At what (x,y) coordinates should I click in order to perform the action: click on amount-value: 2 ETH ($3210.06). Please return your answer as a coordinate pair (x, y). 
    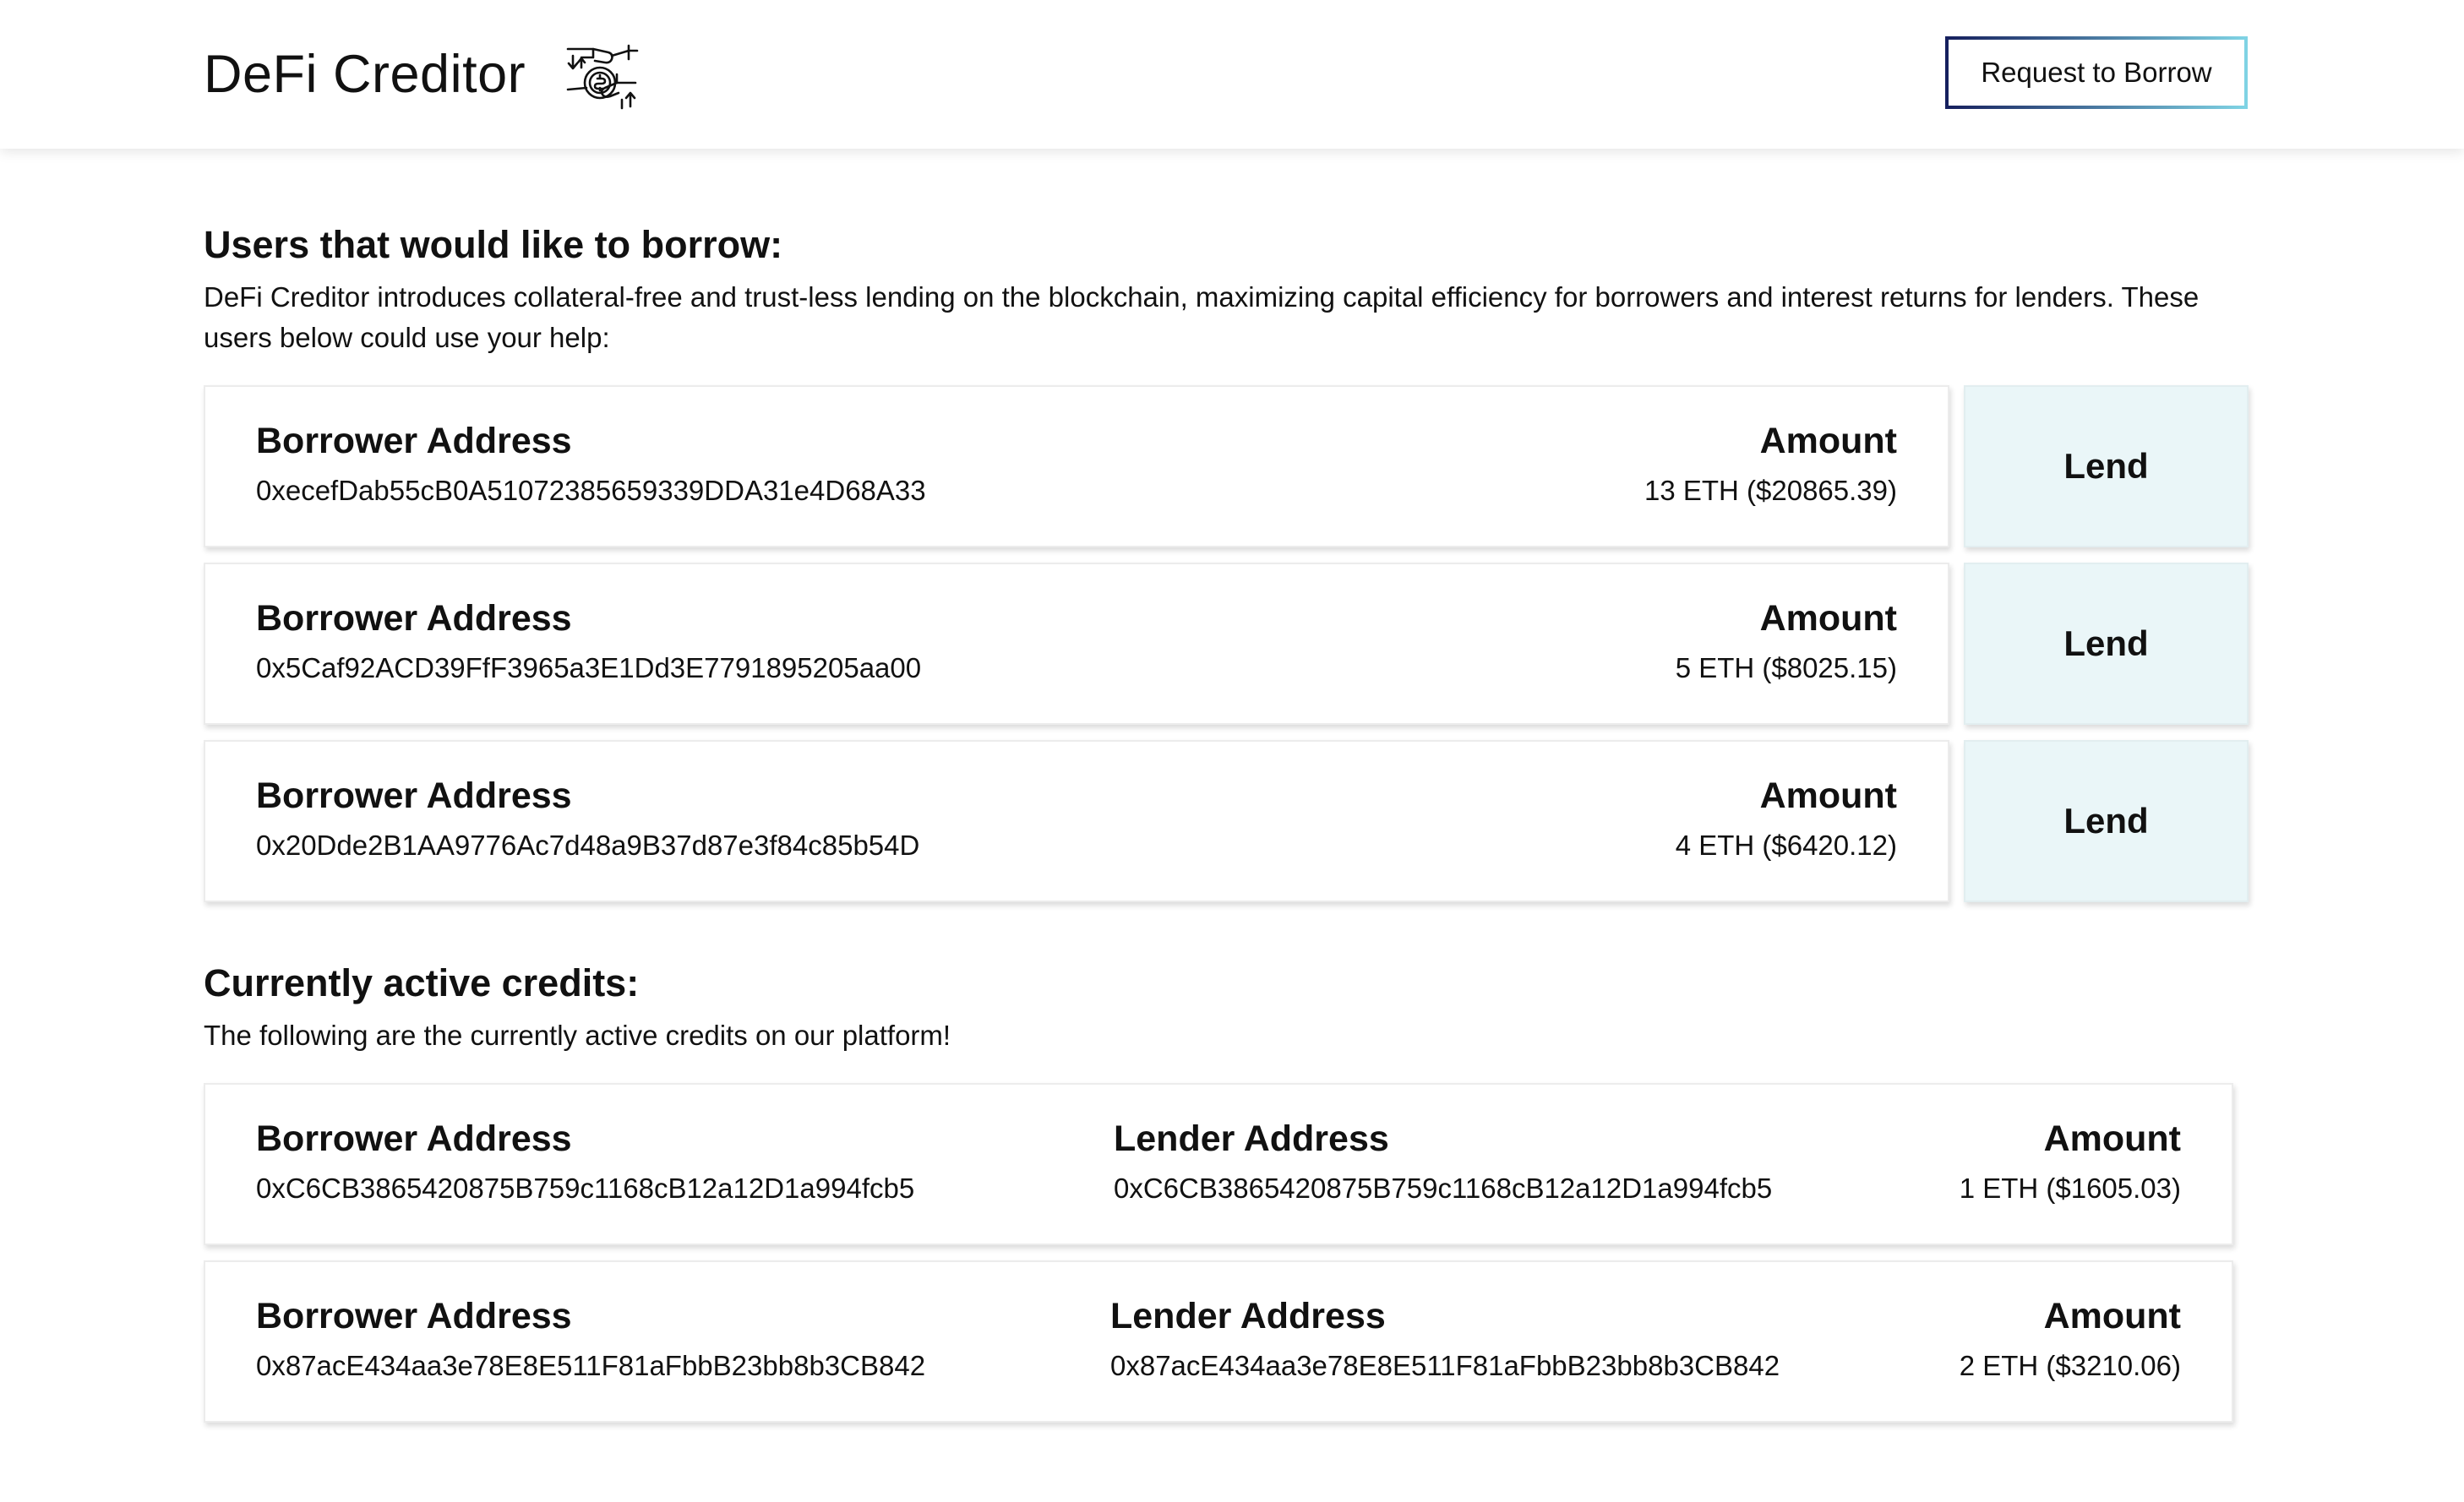
    Looking at the image, I should click on (2070, 1365).